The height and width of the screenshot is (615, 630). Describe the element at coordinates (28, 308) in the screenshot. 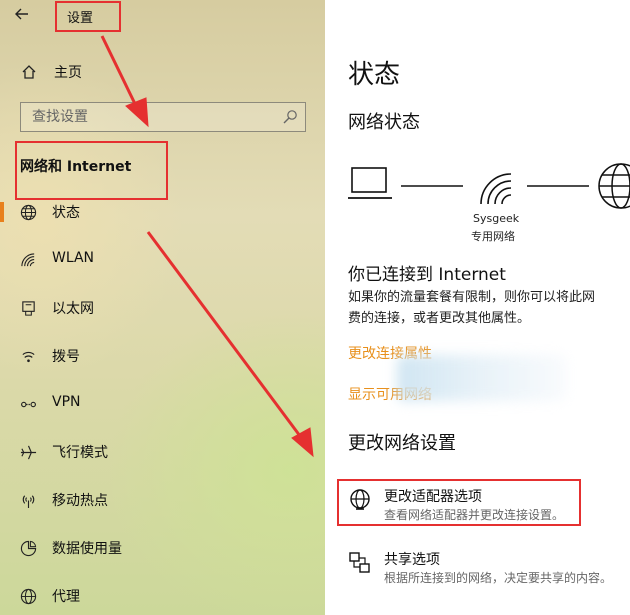

I see `ethernet-icon` at that location.